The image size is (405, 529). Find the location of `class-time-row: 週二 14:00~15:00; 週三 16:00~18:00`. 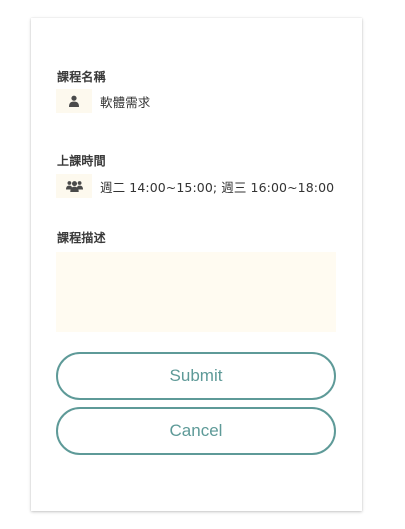

class-time-row: 週二 14:00~15:00; 週三 16:00~18:00 is located at coordinates (195, 186).